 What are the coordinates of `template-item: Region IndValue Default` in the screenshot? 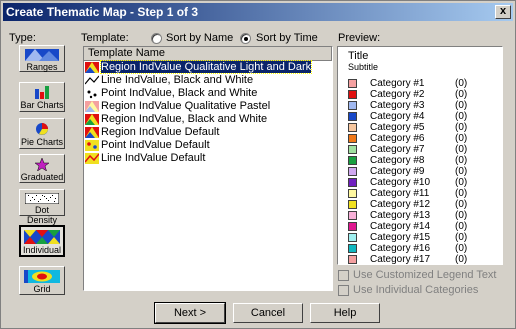 It's located at (208, 132).